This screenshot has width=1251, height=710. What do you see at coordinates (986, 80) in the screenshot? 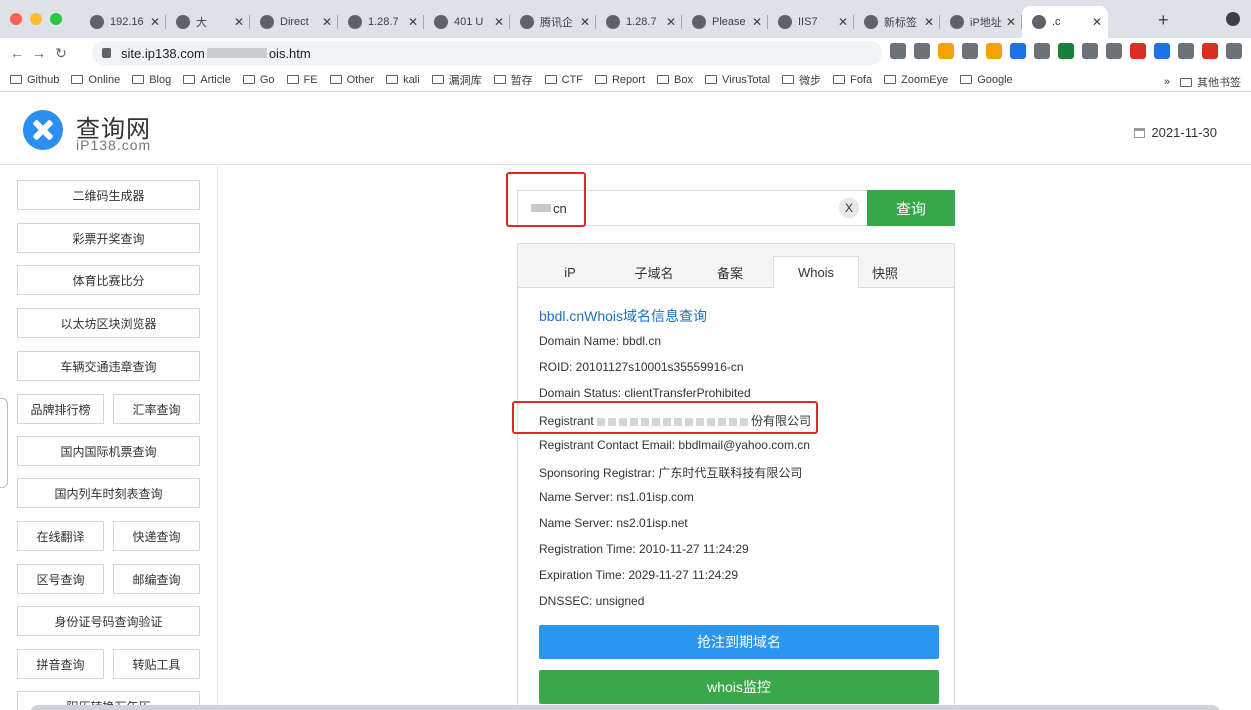
I see `bookmark-item: Google` at bounding box center [986, 80].